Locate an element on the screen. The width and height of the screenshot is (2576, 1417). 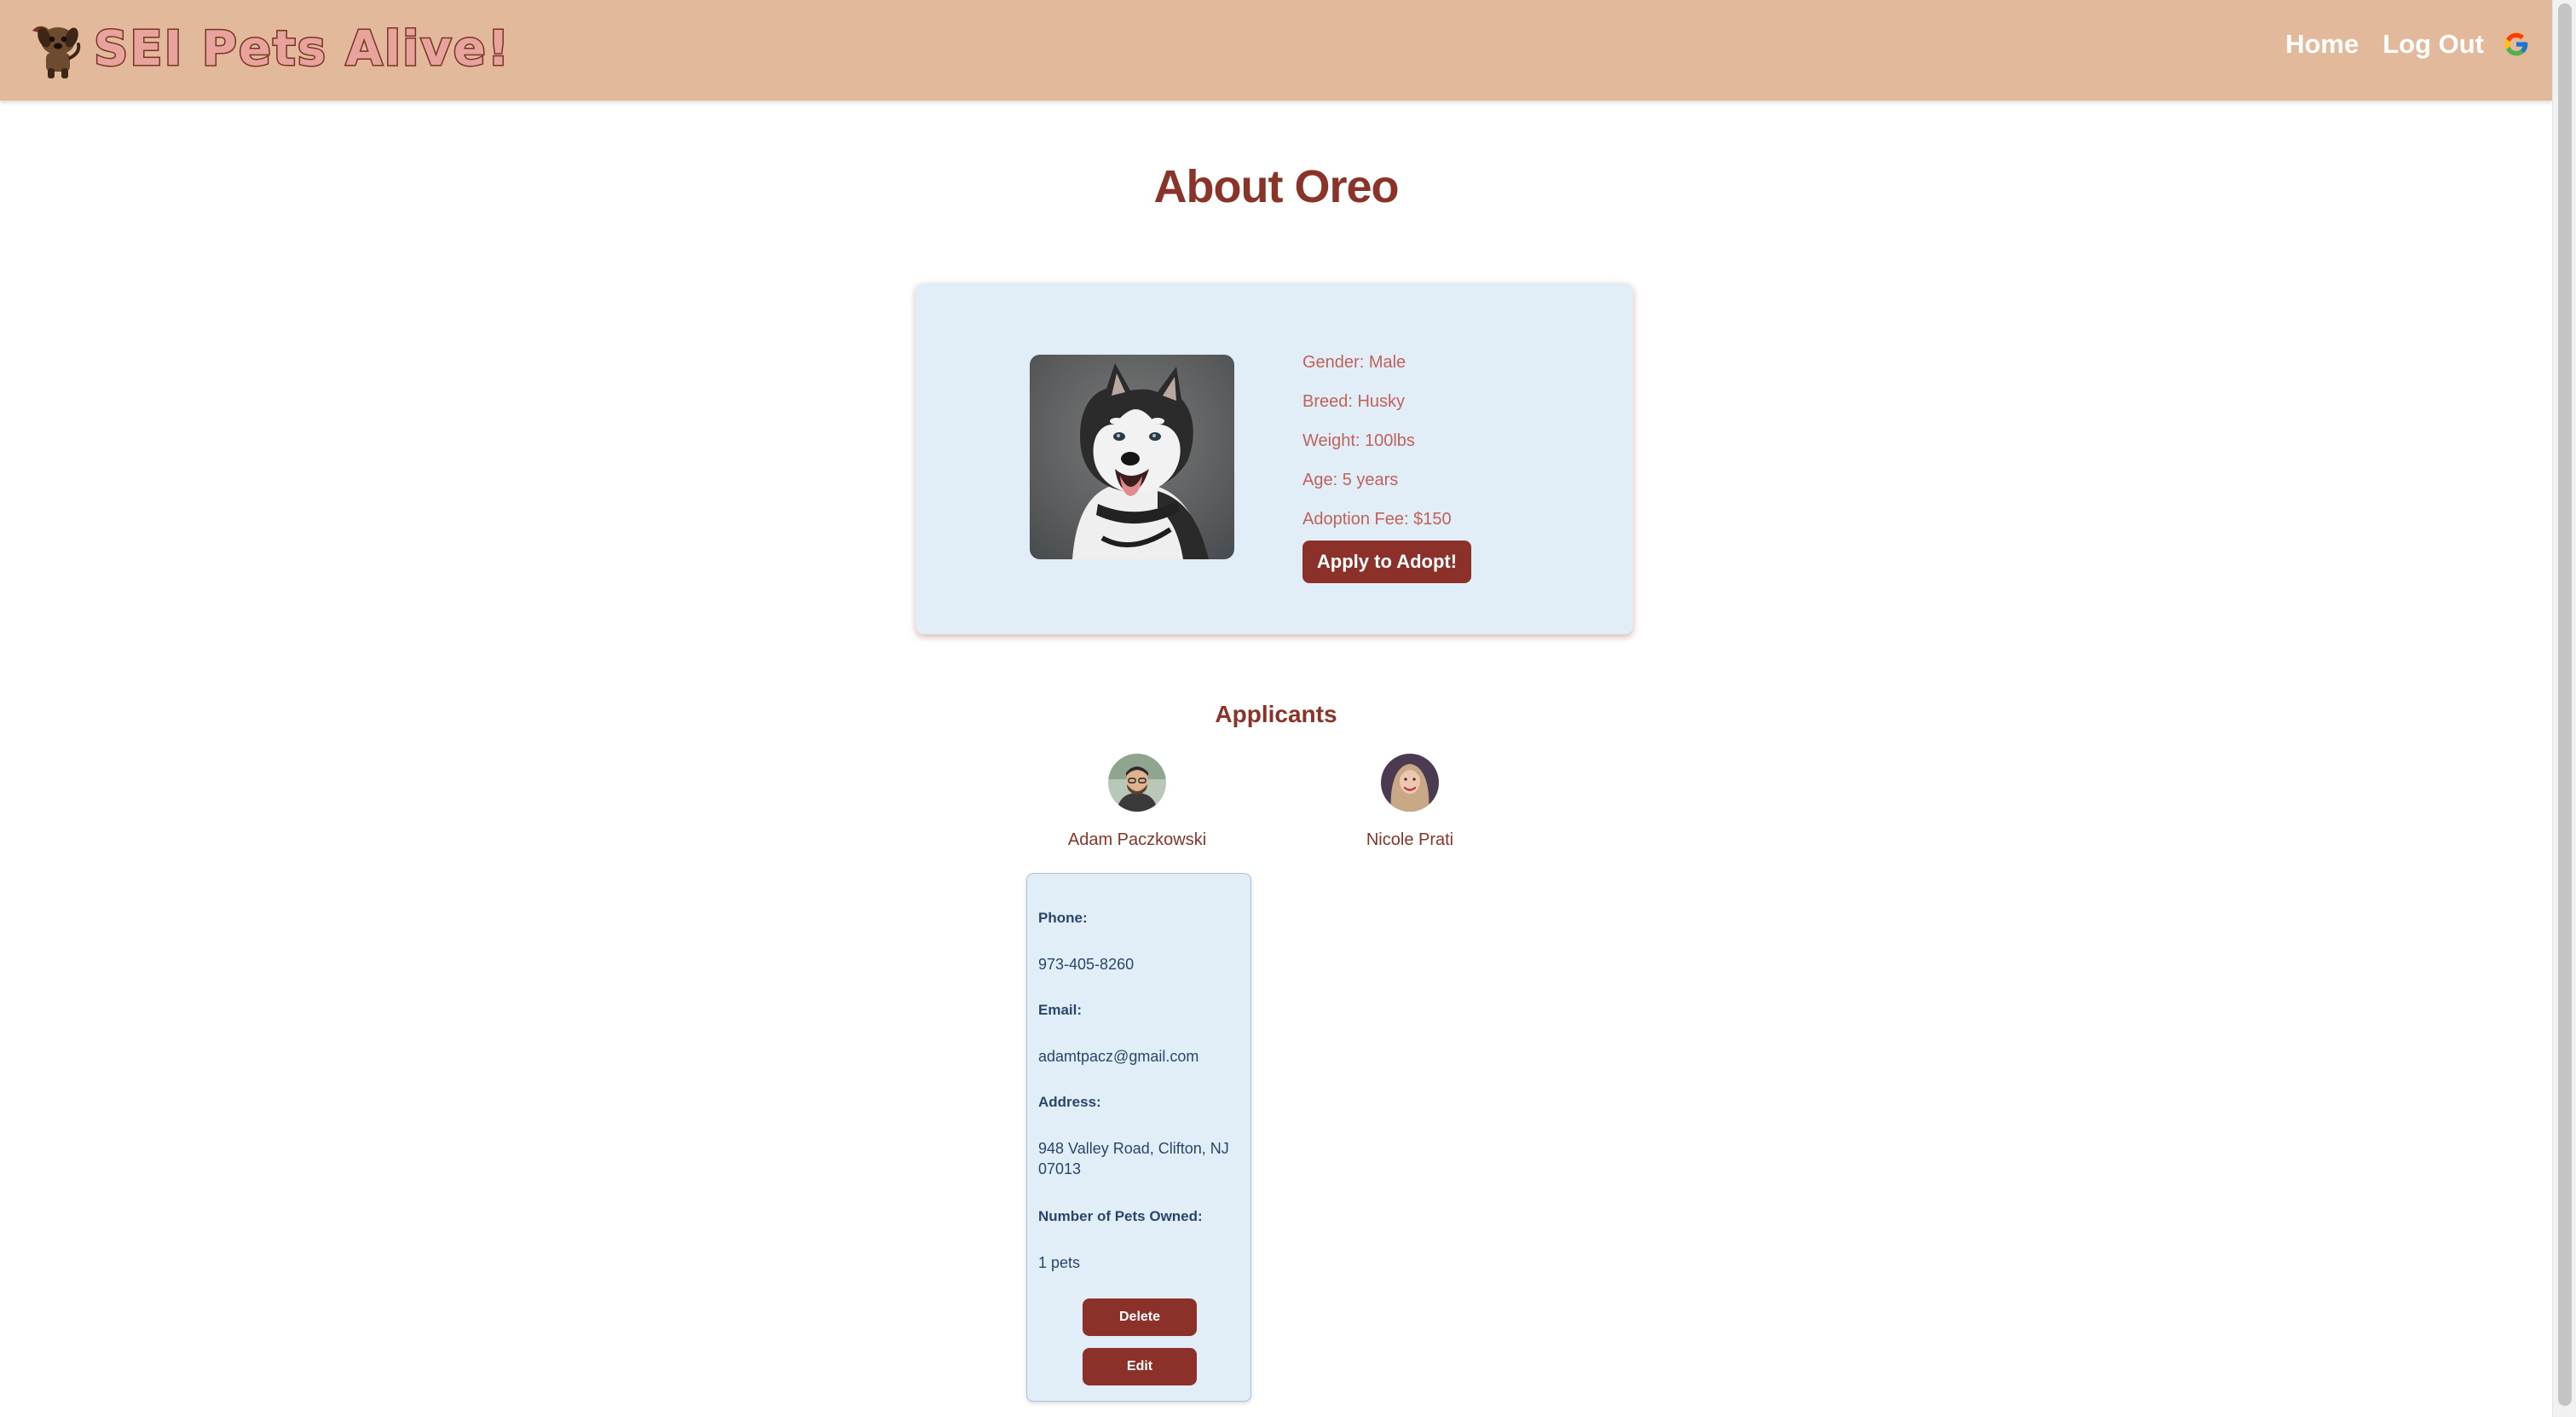
pet-weight: Weight: 100lbs is located at coordinates (1358, 441).